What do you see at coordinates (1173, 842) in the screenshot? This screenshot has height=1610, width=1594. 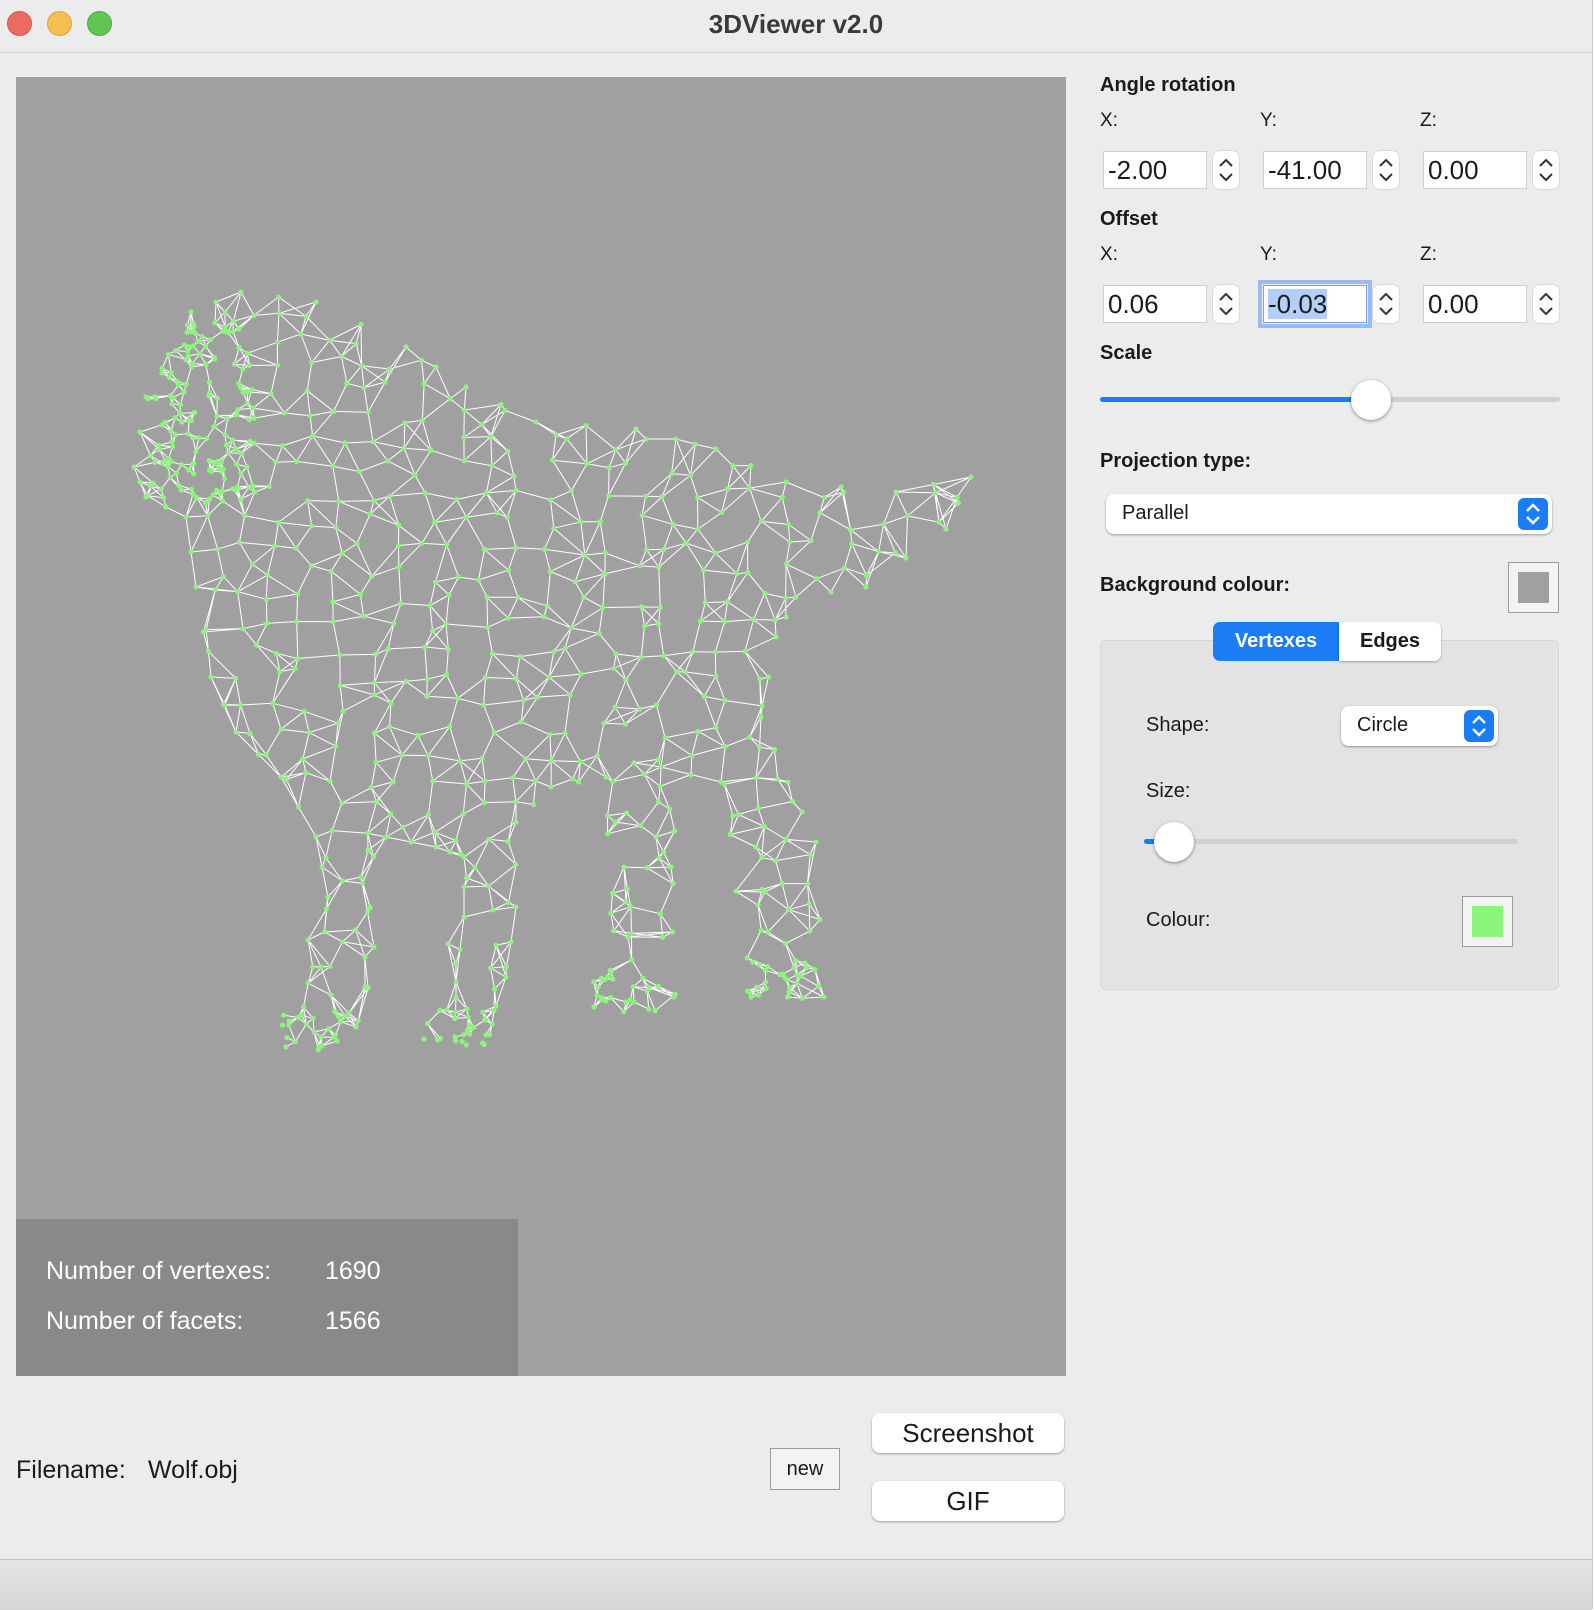 I see `size-slider-handle` at bounding box center [1173, 842].